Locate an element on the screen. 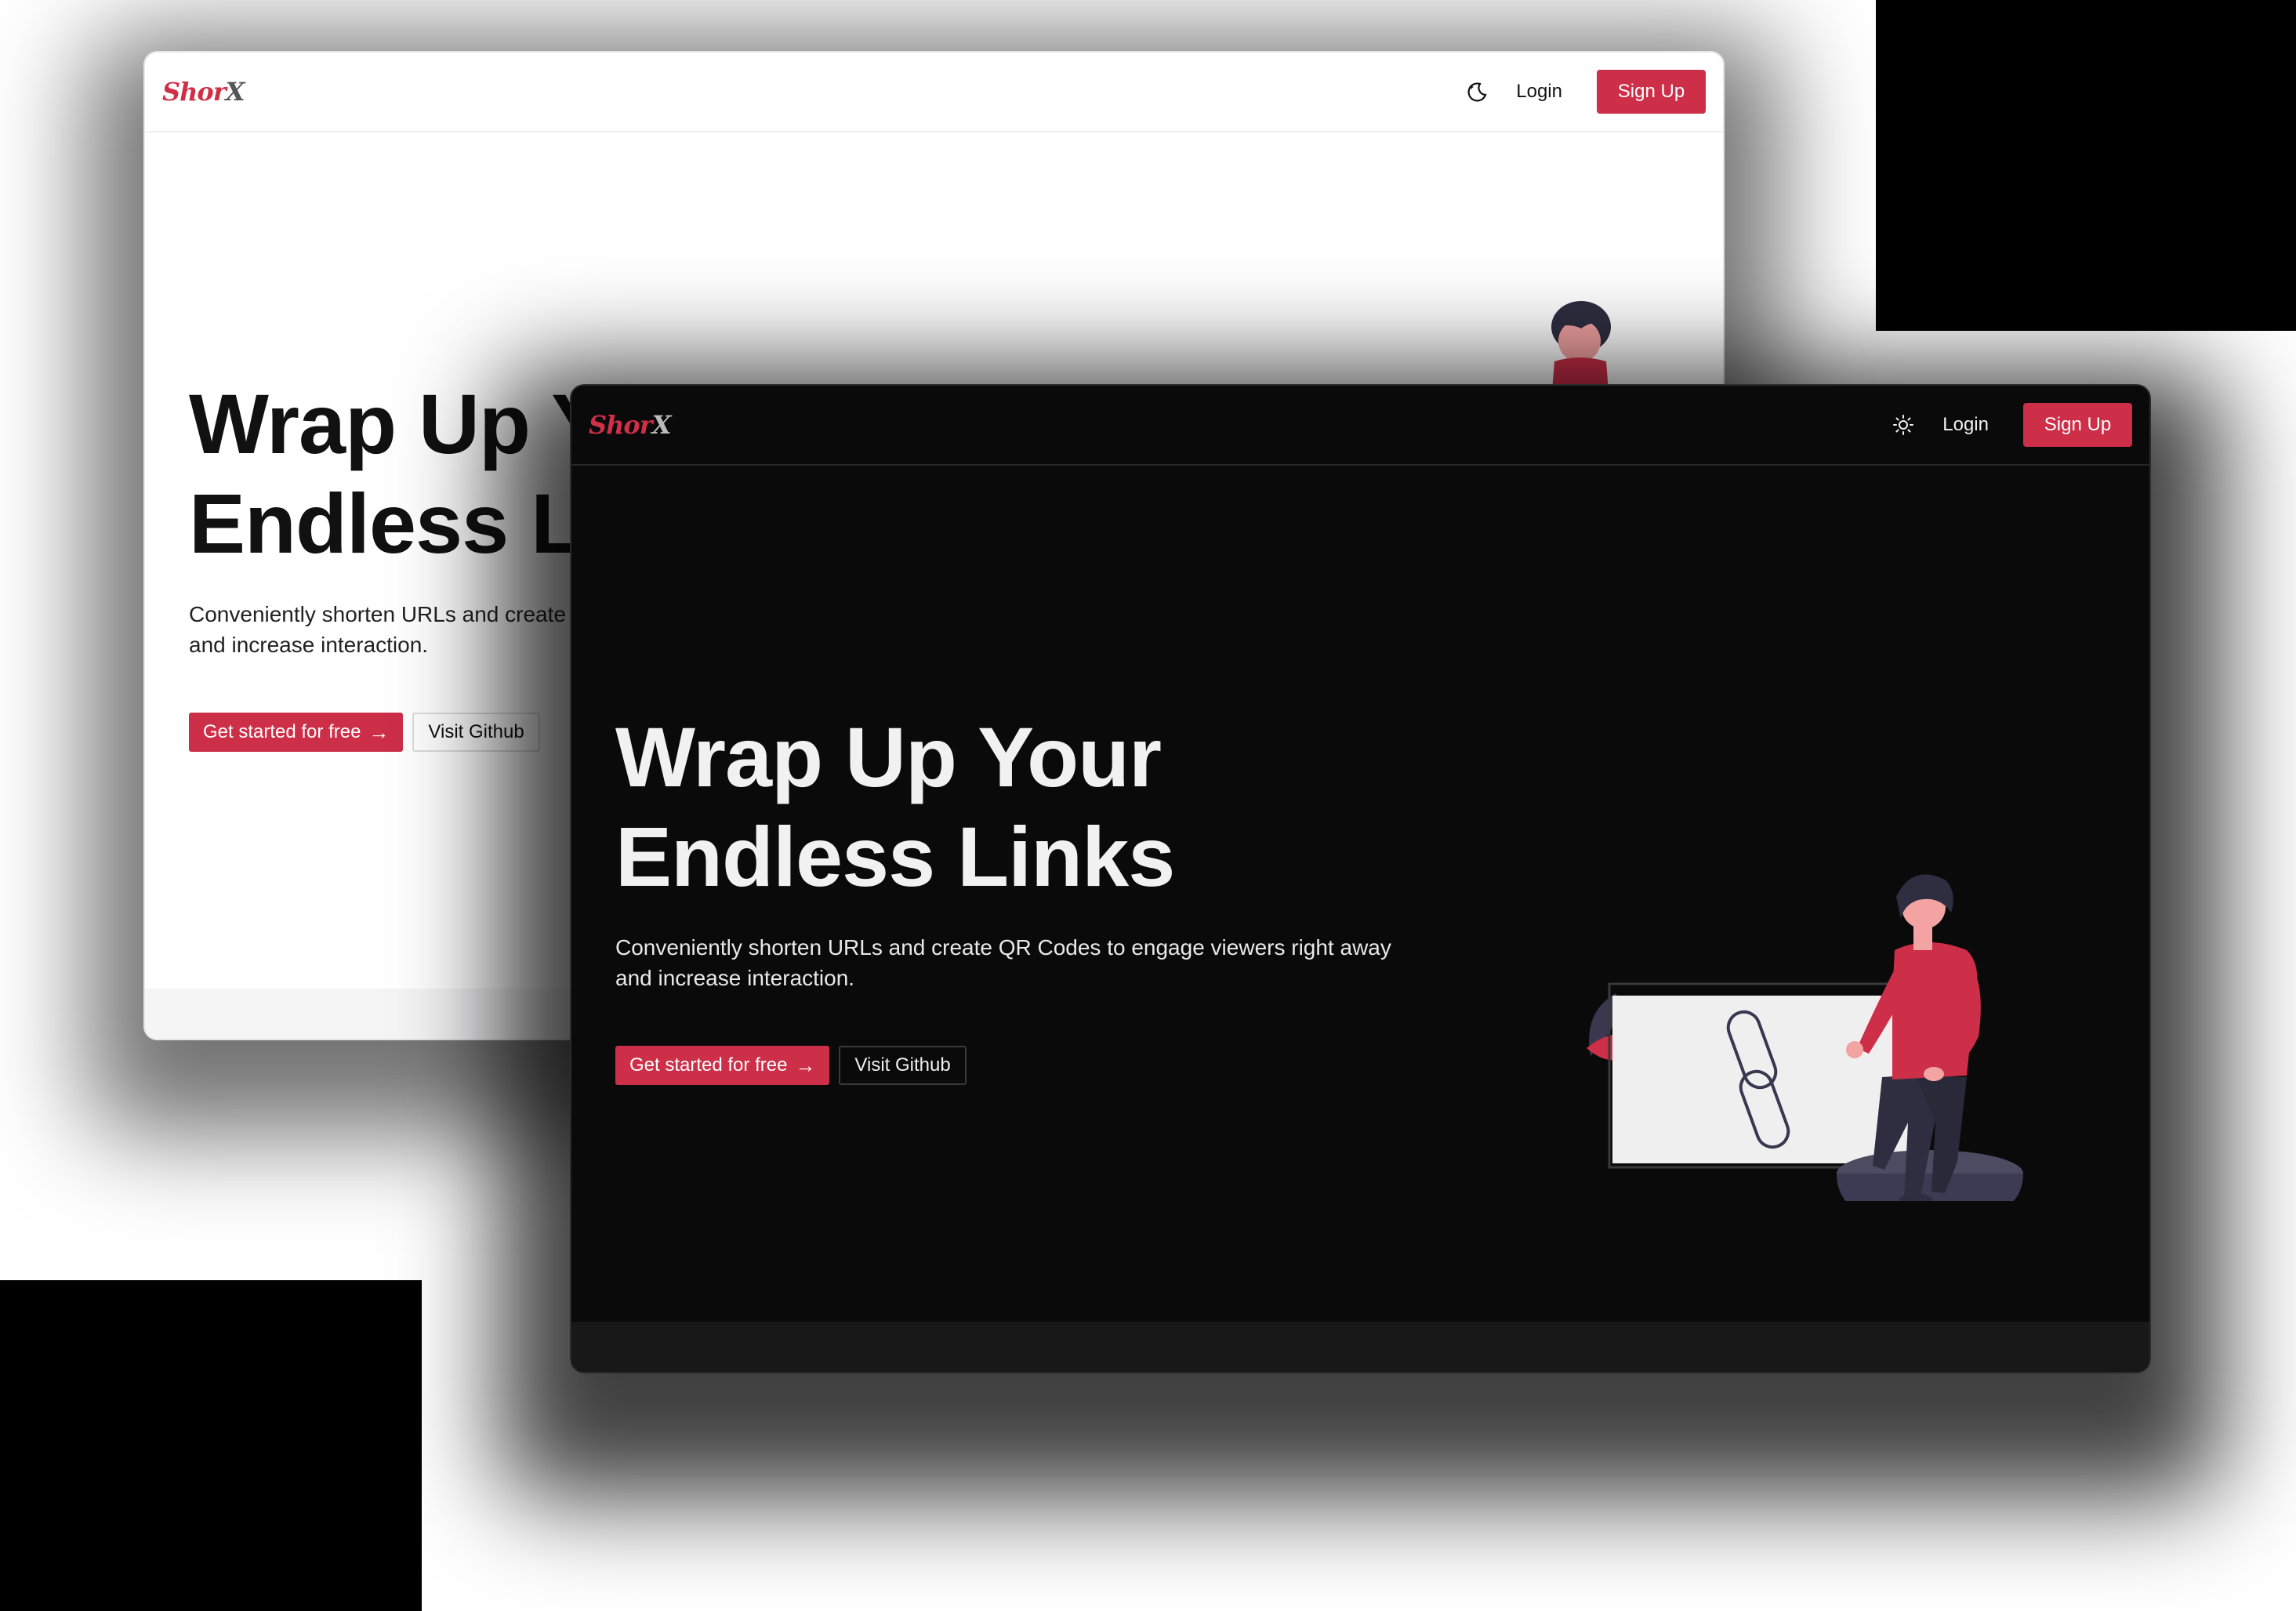 Image resolution: width=2296 pixels, height=1611 pixels. person-with-link-illustration is located at coordinates (1805, 1037).